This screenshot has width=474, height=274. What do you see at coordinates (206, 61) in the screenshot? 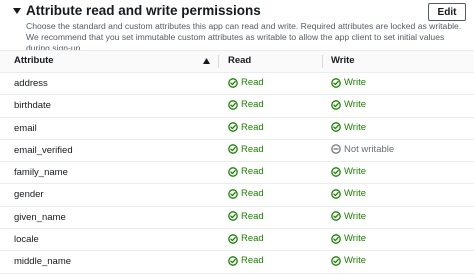
I see `sort-ascending-icon` at bounding box center [206, 61].